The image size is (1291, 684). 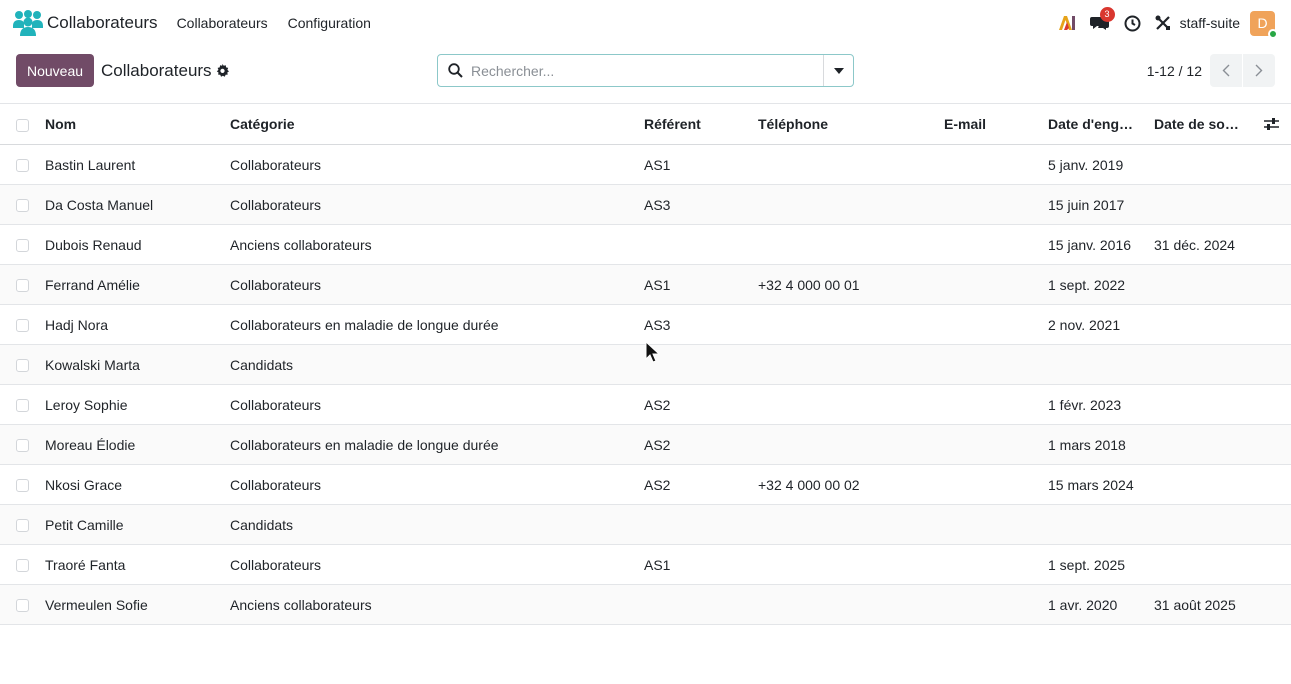 I want to click on column-header-categorie: Catégorie, so click(x=429, y=124).